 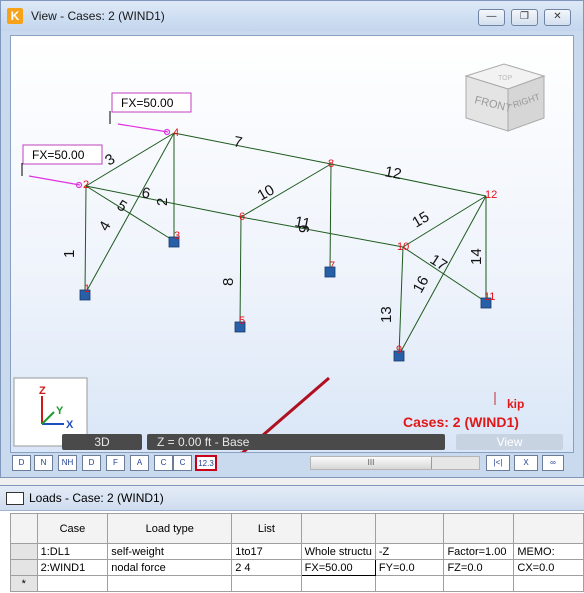 I want to click on load-values-button: 12.3, so click(x=206, y=463).